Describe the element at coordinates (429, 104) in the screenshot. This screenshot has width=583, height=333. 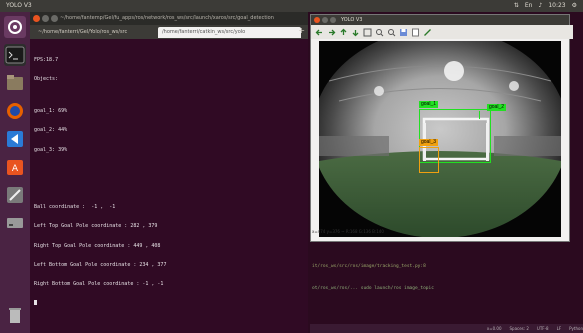
I see `detection-label-goal-1: goal_1` at that location.